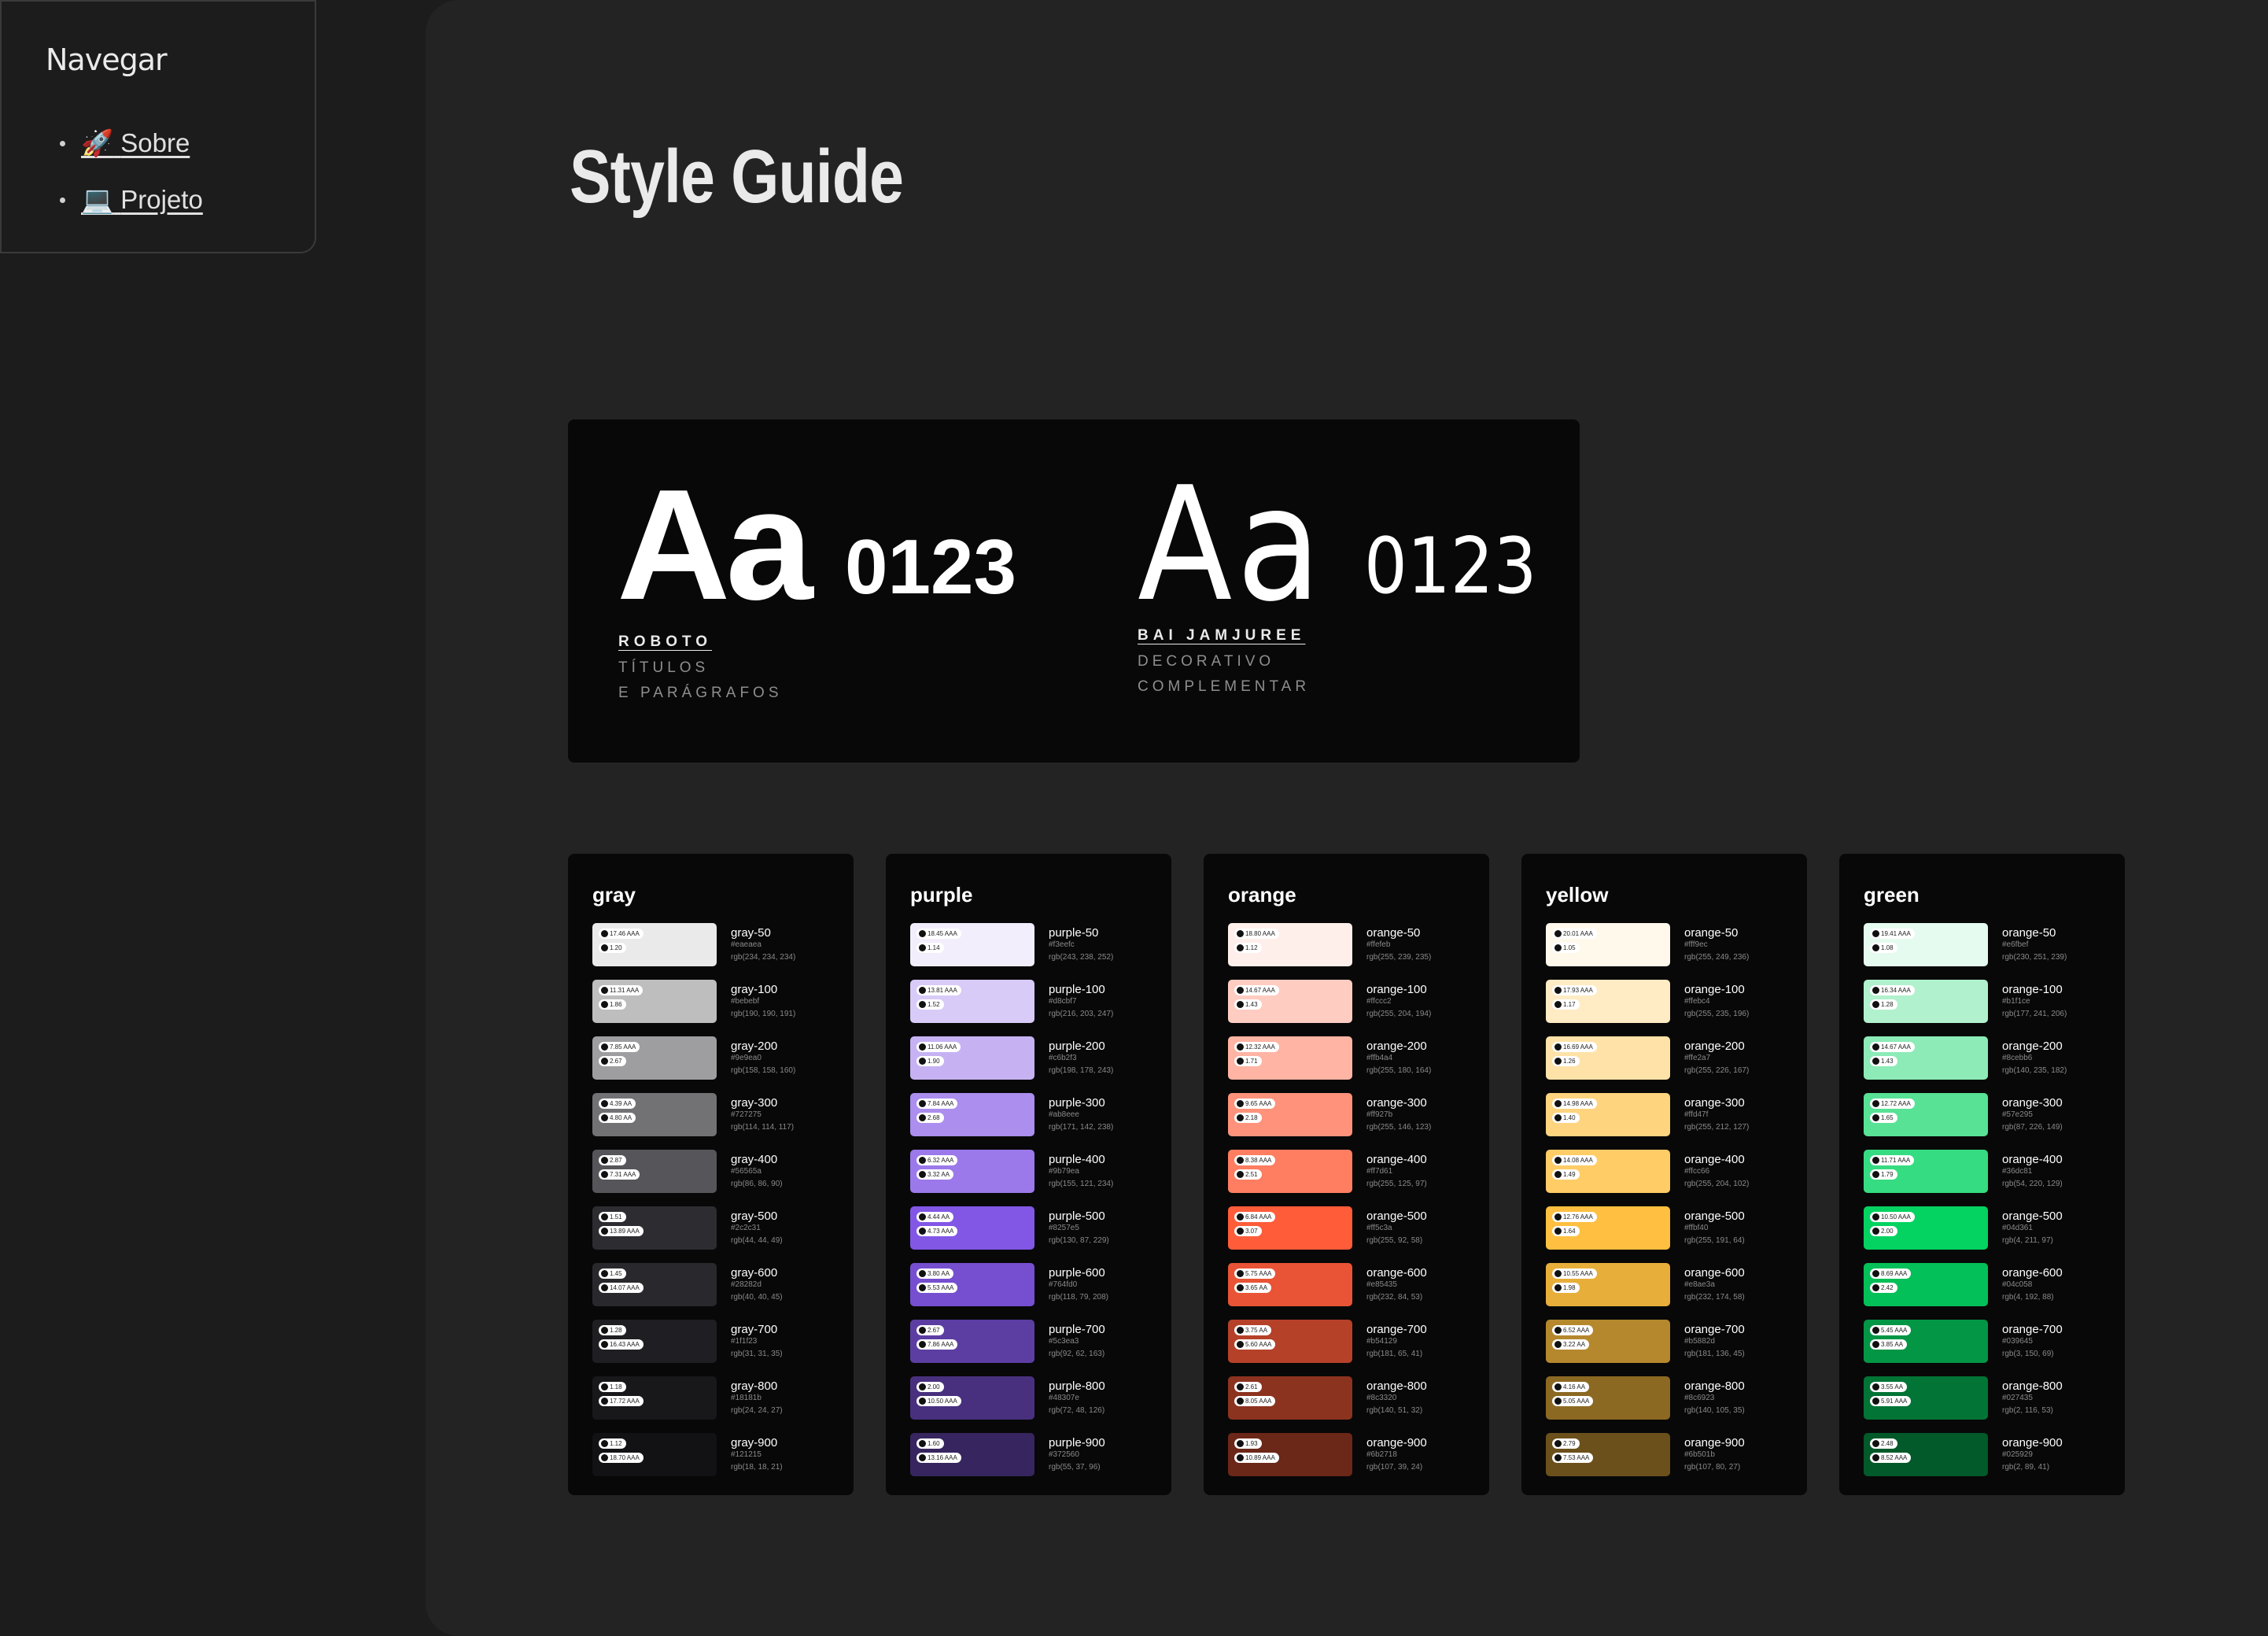 The height and width of the screenshot is (1636, 2268). What do you see at coordinates (935, 1217) in the screenshot?
I see `contrast-badge: 4.44 AA` at bounding box center [935, 1217].